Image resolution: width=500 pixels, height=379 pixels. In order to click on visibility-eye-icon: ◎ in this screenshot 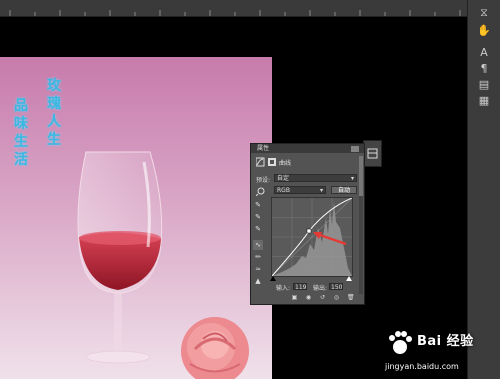, I will do `click(336, 297)`.